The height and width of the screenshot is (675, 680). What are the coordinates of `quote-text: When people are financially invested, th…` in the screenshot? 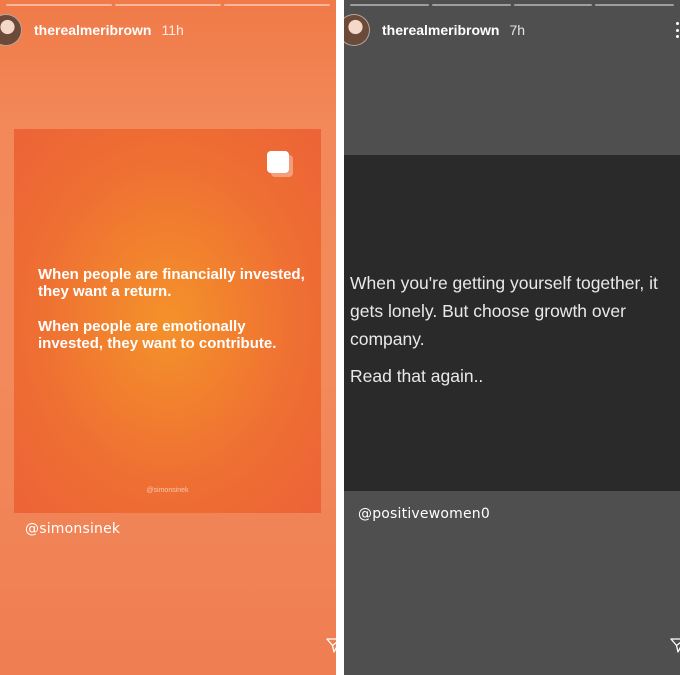 It's located at (171, 283).